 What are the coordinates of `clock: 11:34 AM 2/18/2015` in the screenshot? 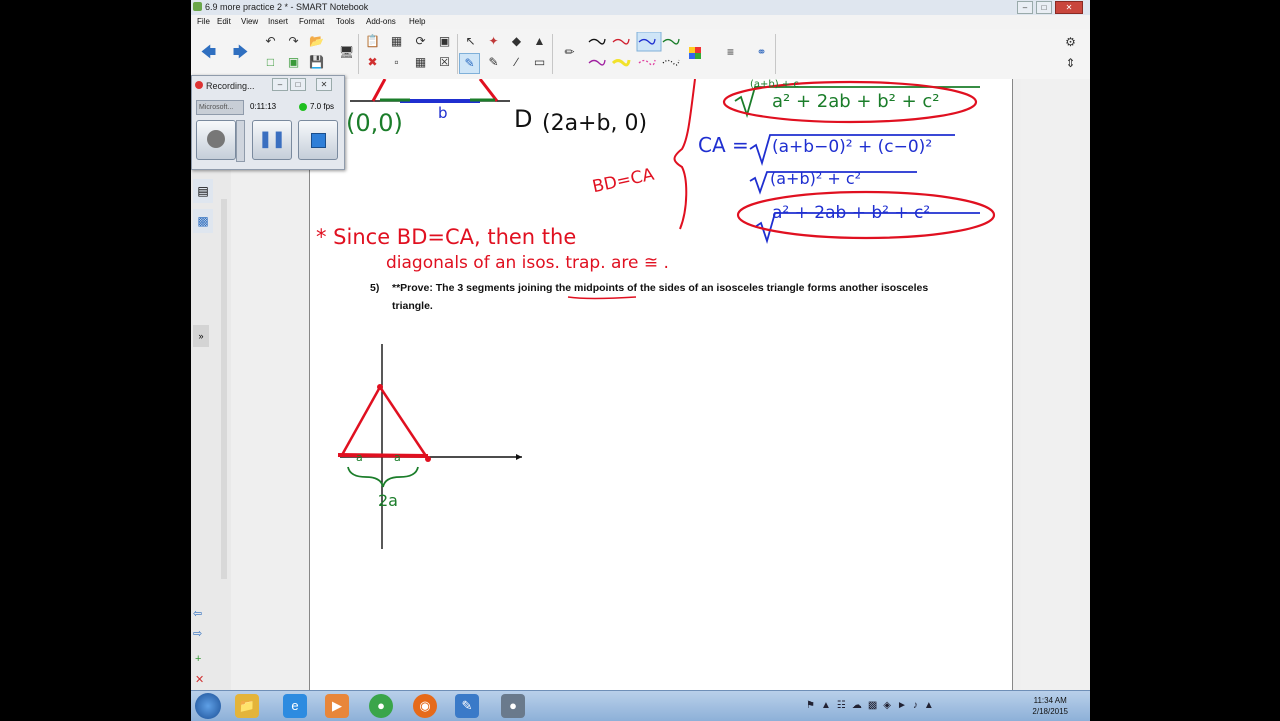 It's located at (1050, 706).